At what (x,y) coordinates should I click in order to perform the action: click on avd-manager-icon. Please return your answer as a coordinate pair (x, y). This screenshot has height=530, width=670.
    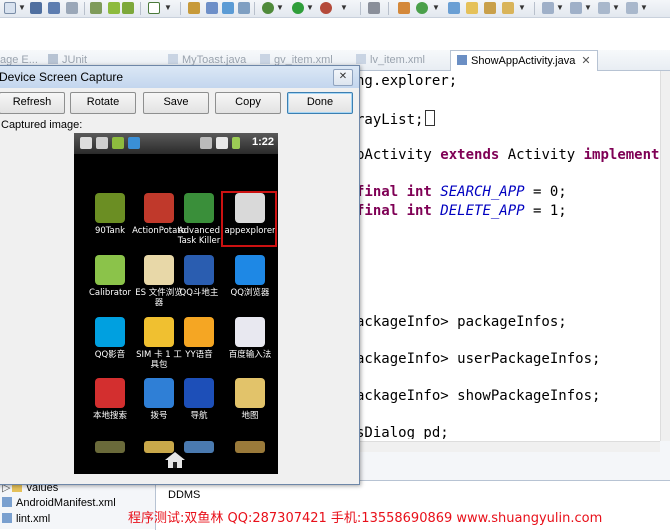
    Looking at the image, I should click on (128, 8).